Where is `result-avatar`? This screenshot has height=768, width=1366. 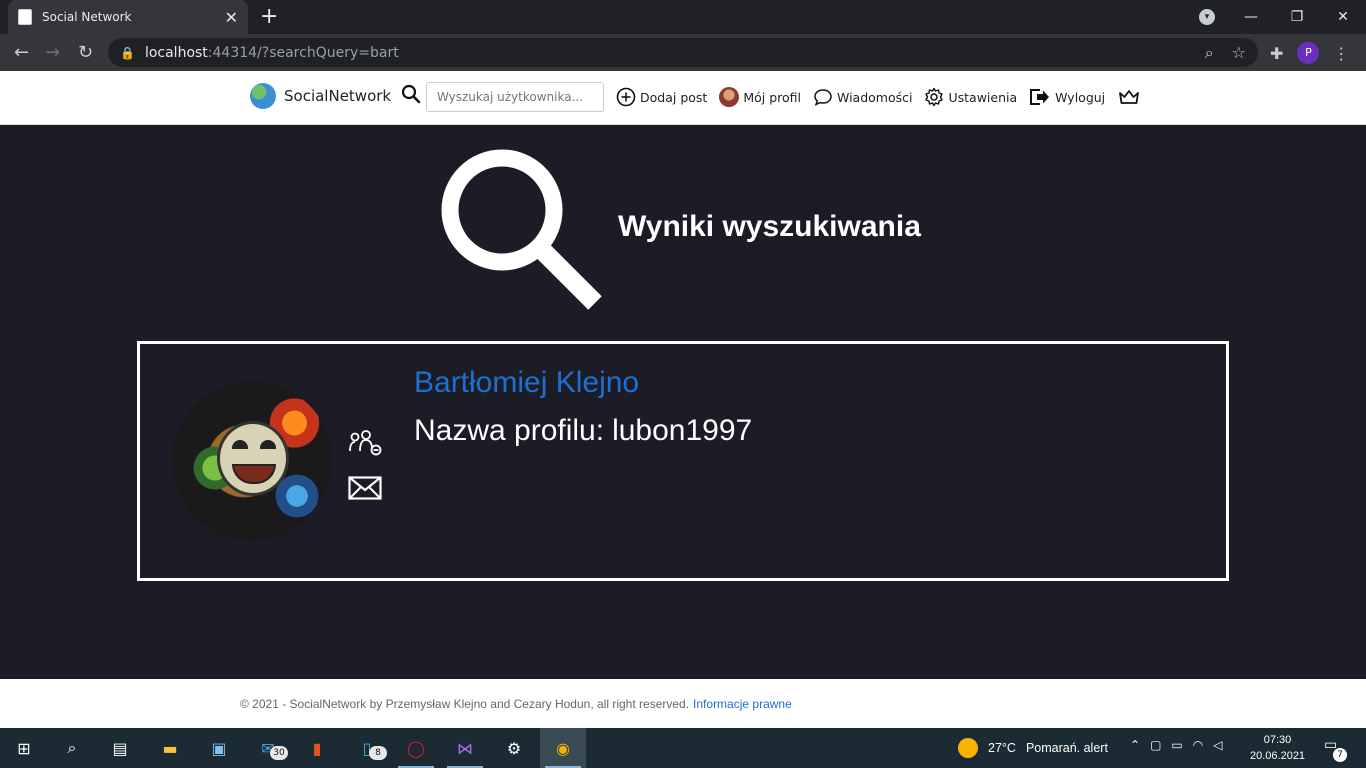
result-avatar is located at coordinates (252, 461).